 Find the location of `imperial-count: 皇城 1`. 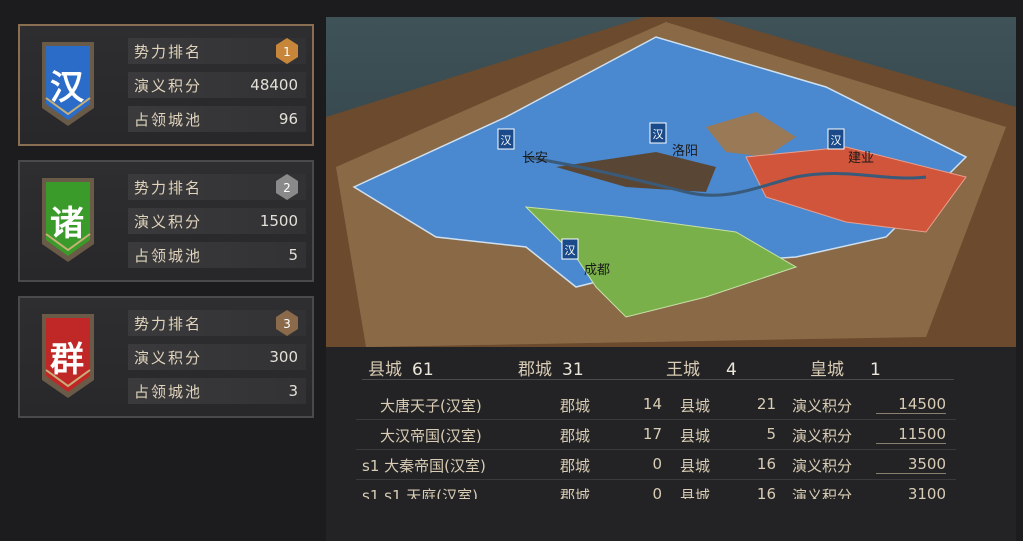

imperial-count: 皇城 1 is located at coordinates (845, 367).